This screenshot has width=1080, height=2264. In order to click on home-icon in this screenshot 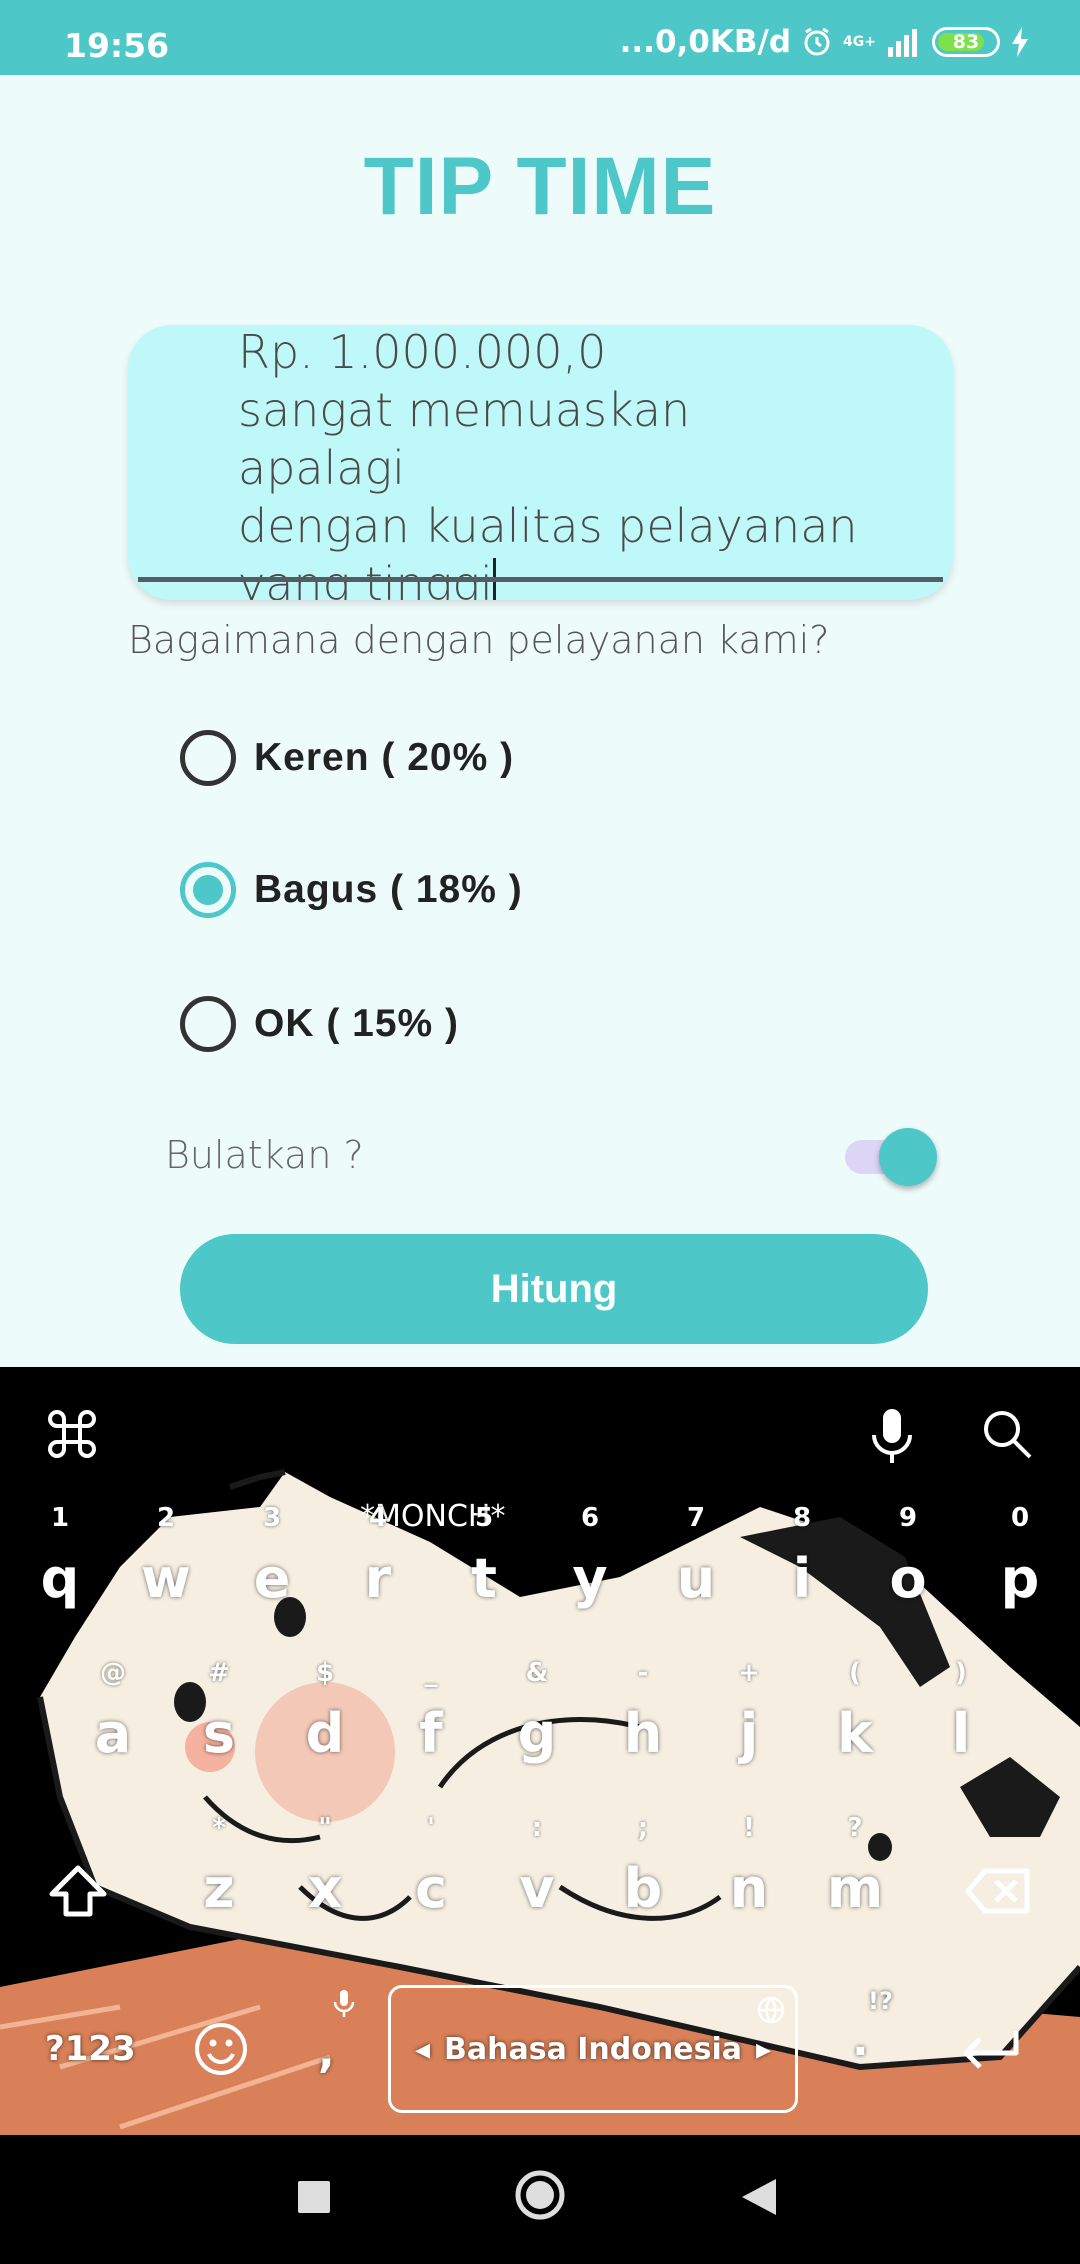, I will do `click(540, 2197)`.